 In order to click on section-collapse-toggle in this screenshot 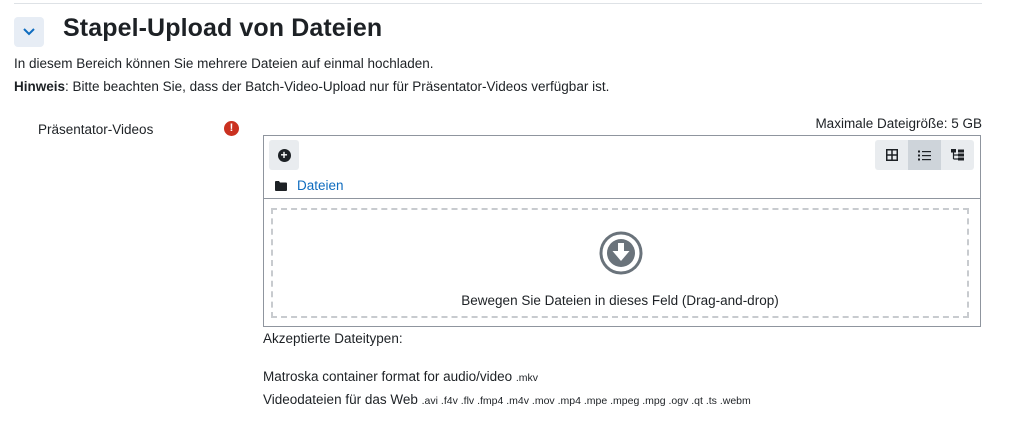, I will do `click(29, 32)`.